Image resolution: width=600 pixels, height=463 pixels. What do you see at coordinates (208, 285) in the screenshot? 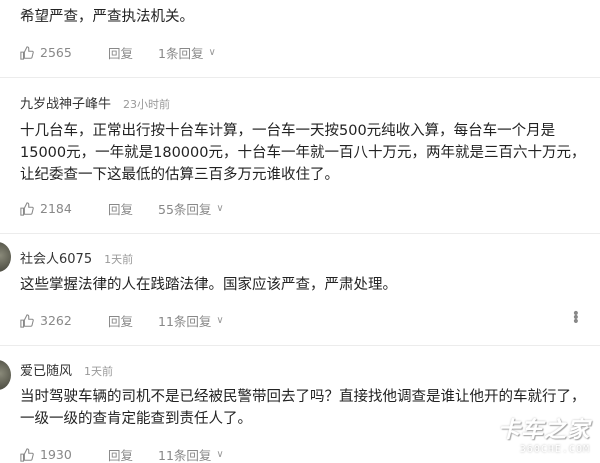
I see `comment-text: 这些掌握法律的人在践踏法律。国家应该严查，严肃处理。` at bounding box center [208, 285].